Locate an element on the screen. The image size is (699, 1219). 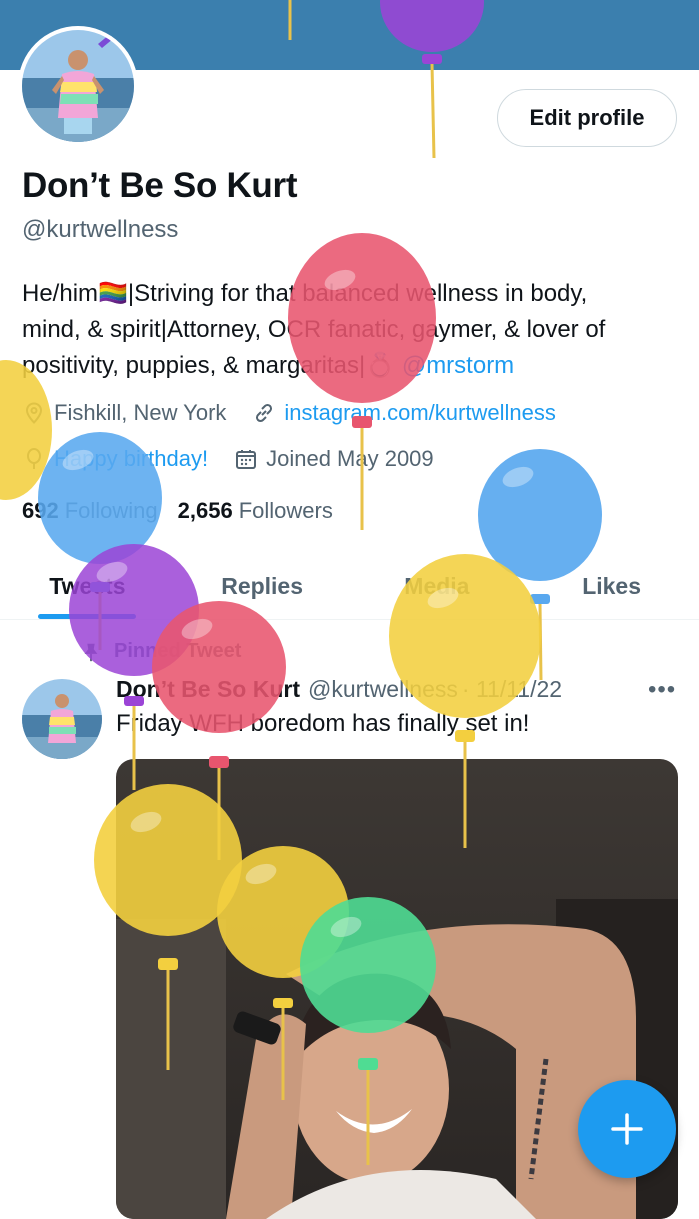
pinned-tweet-label: Pinned Tweet is located at coordinates (160, 651).